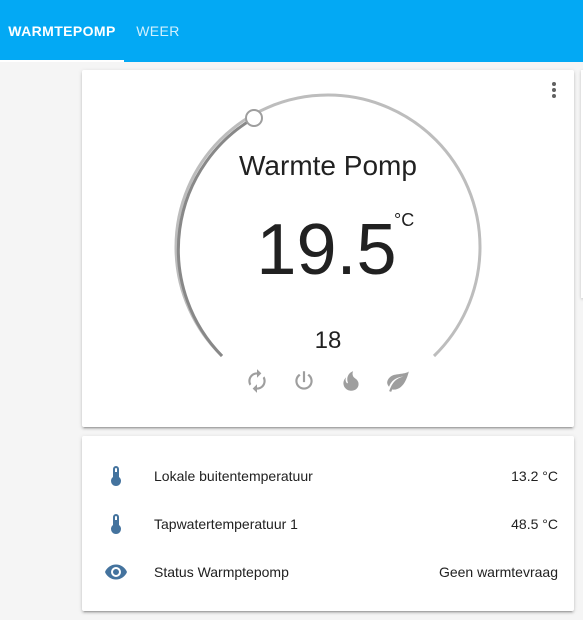 The width and height of the screenshot is (583, 620). I want to click on dial-handle, so click(254, 118).